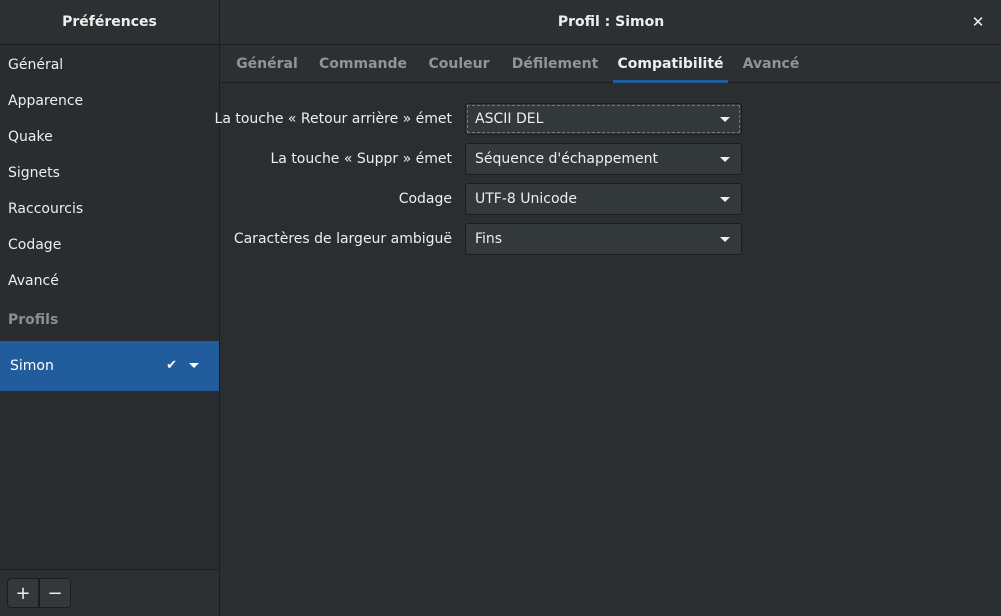 The width and height of the screenshot is (1001, 616). Describe the element at coordinates (489, 239) in the screenshot. I see `ambiguous-width-value: Fins` at that location.